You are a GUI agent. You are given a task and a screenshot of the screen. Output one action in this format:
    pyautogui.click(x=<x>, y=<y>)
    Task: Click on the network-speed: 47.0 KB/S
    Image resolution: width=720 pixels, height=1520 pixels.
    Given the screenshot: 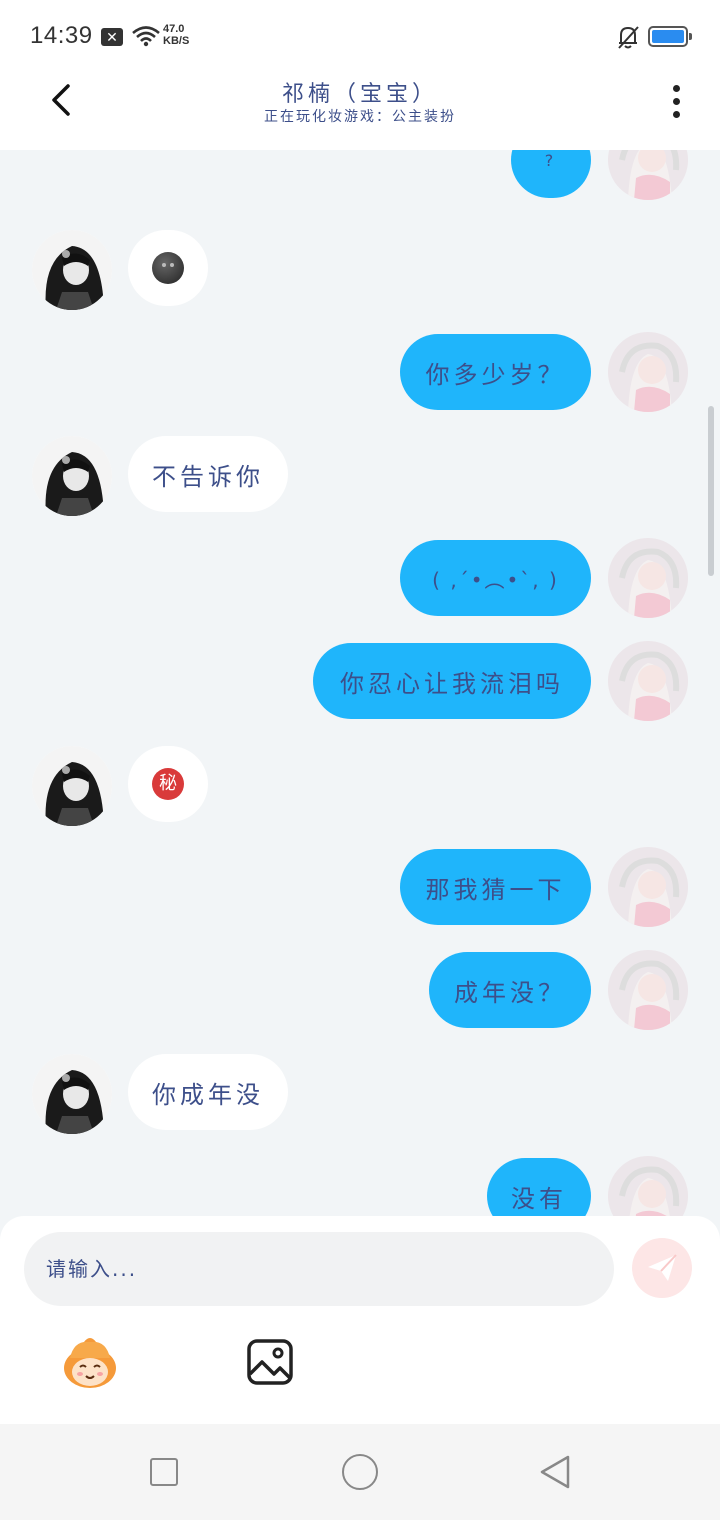 What is the action you would take?
    pyautogui.click(x=176, y=35)
    